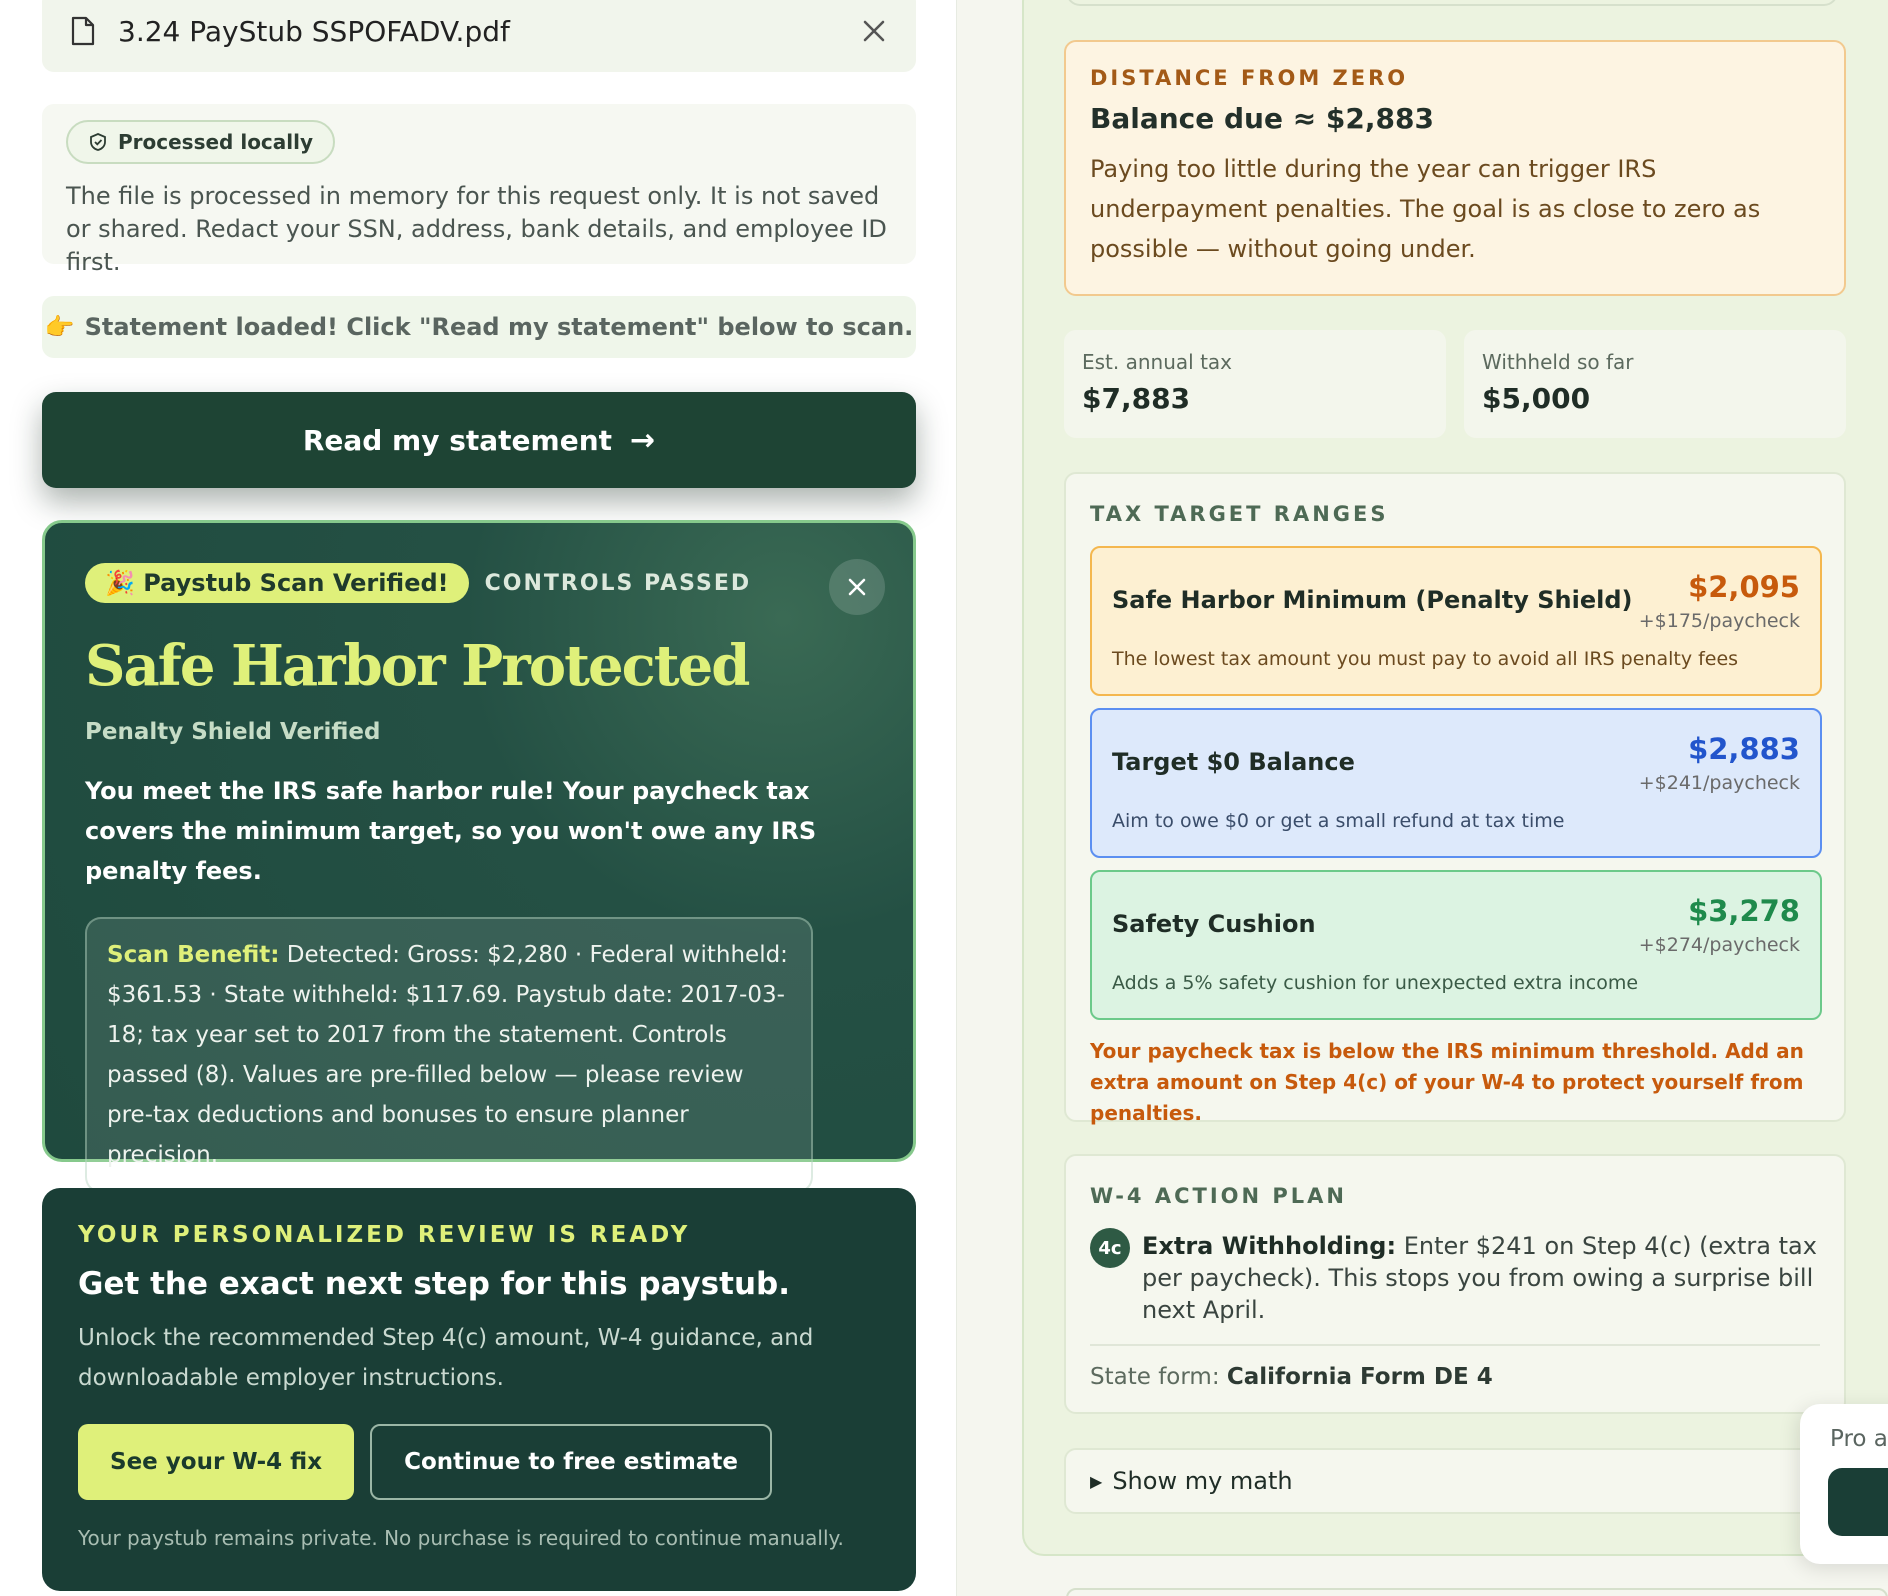  What do you see at coordinates (83, 31) in the screenshot?
I see `document-icon` at bounding box center [83, 31].